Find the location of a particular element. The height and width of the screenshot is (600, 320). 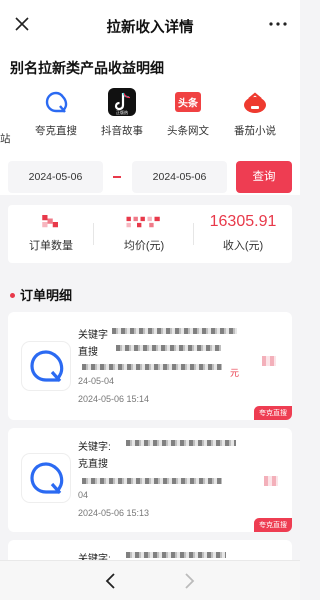

app-item-douyin: 正版热 抖音故事 is located at coordinates (122, 113).